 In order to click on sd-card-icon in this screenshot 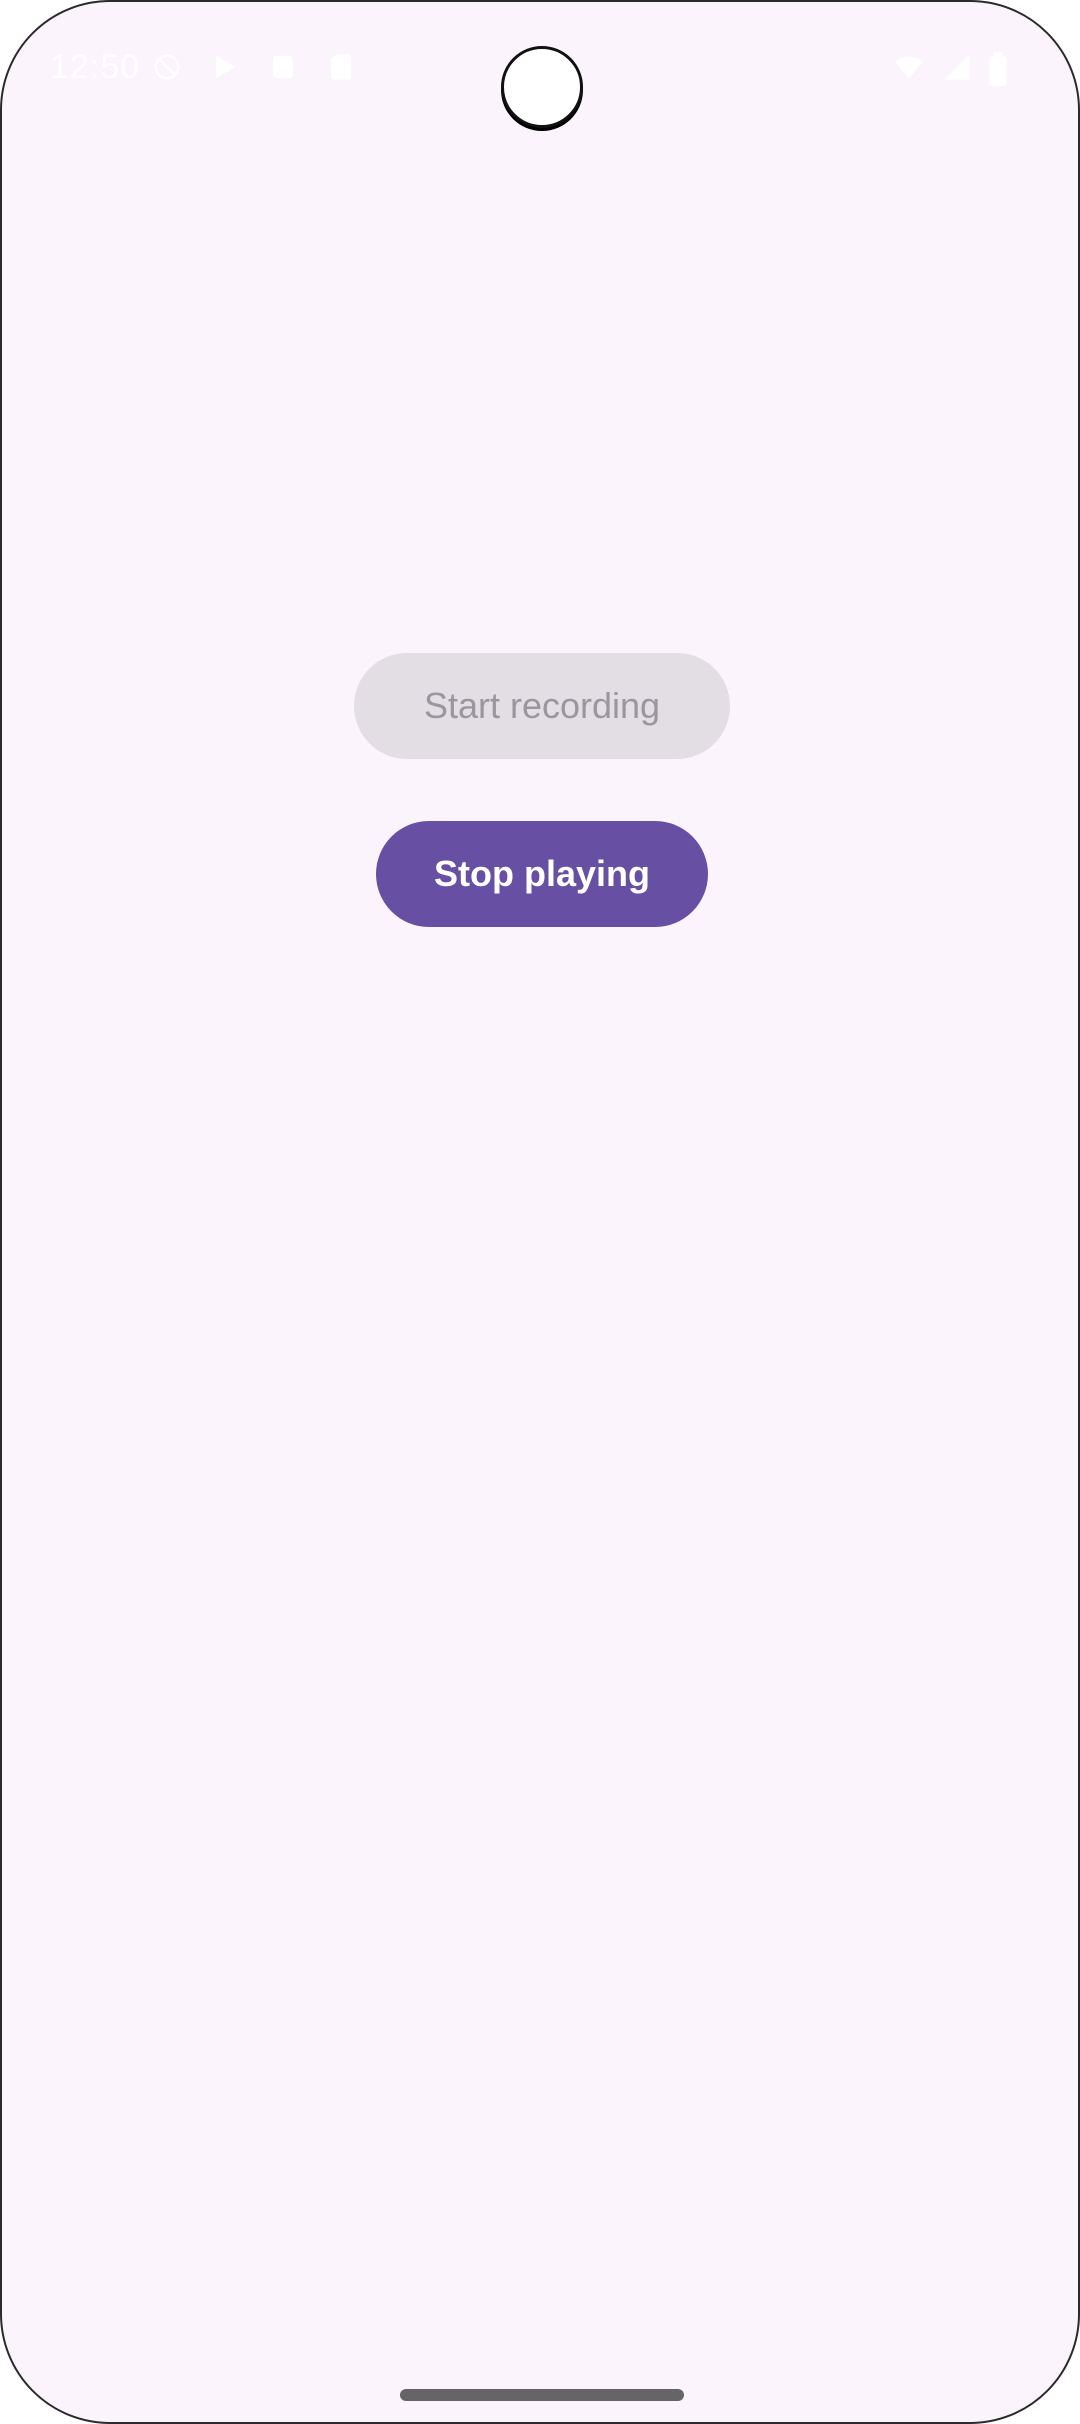, I will do `click(341, 67)`.